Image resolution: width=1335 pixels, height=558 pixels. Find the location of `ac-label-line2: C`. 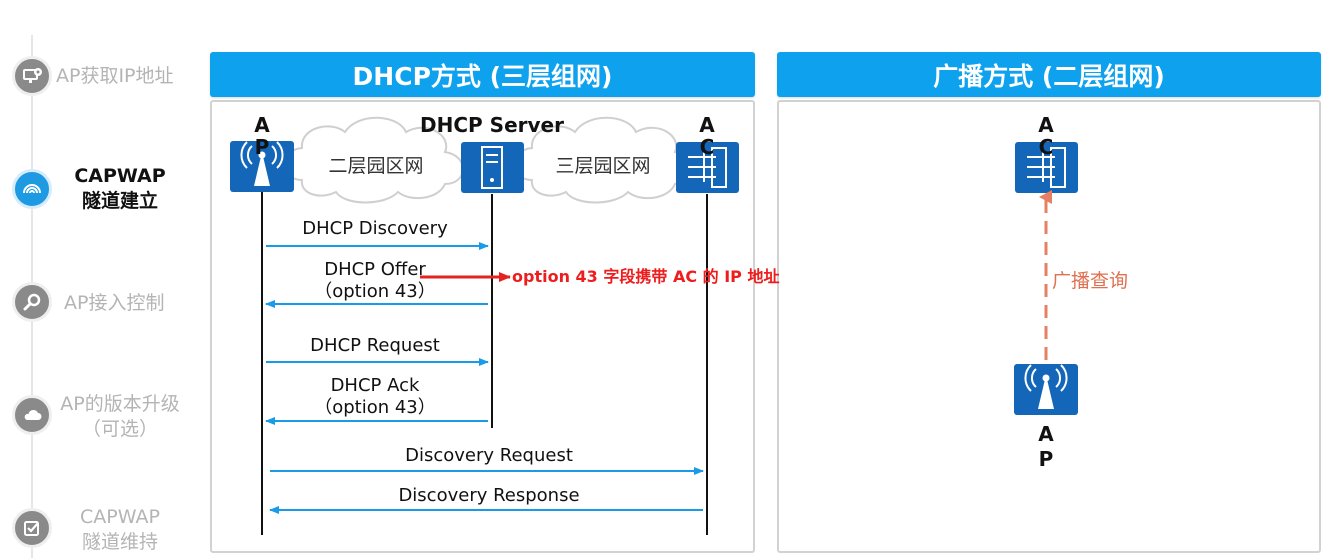

ac-label-line2: C is located at coordinates (707, 147).